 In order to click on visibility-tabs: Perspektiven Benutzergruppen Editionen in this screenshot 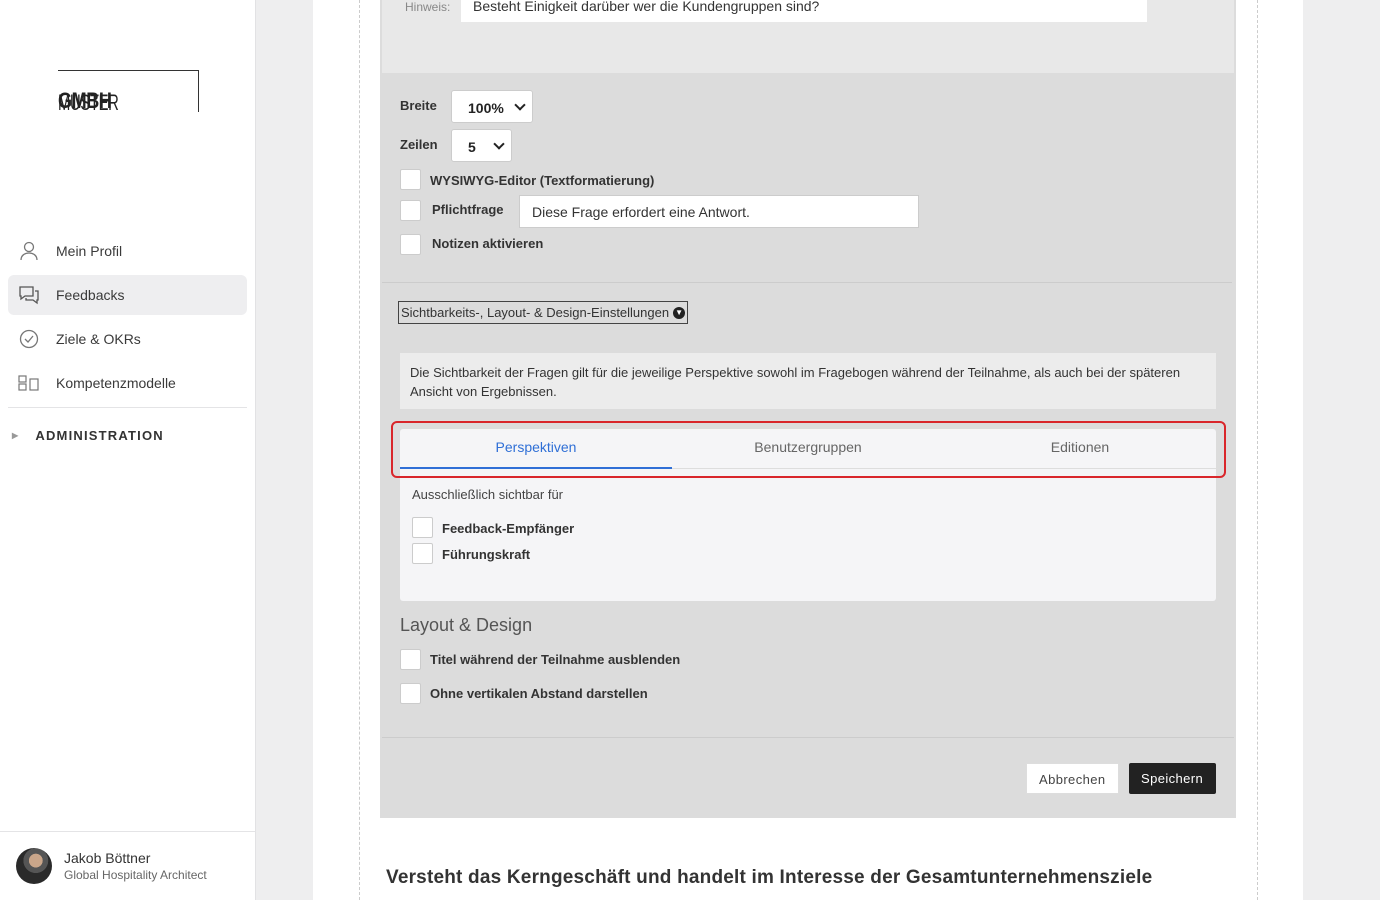, I will do `click(808, 449)`.